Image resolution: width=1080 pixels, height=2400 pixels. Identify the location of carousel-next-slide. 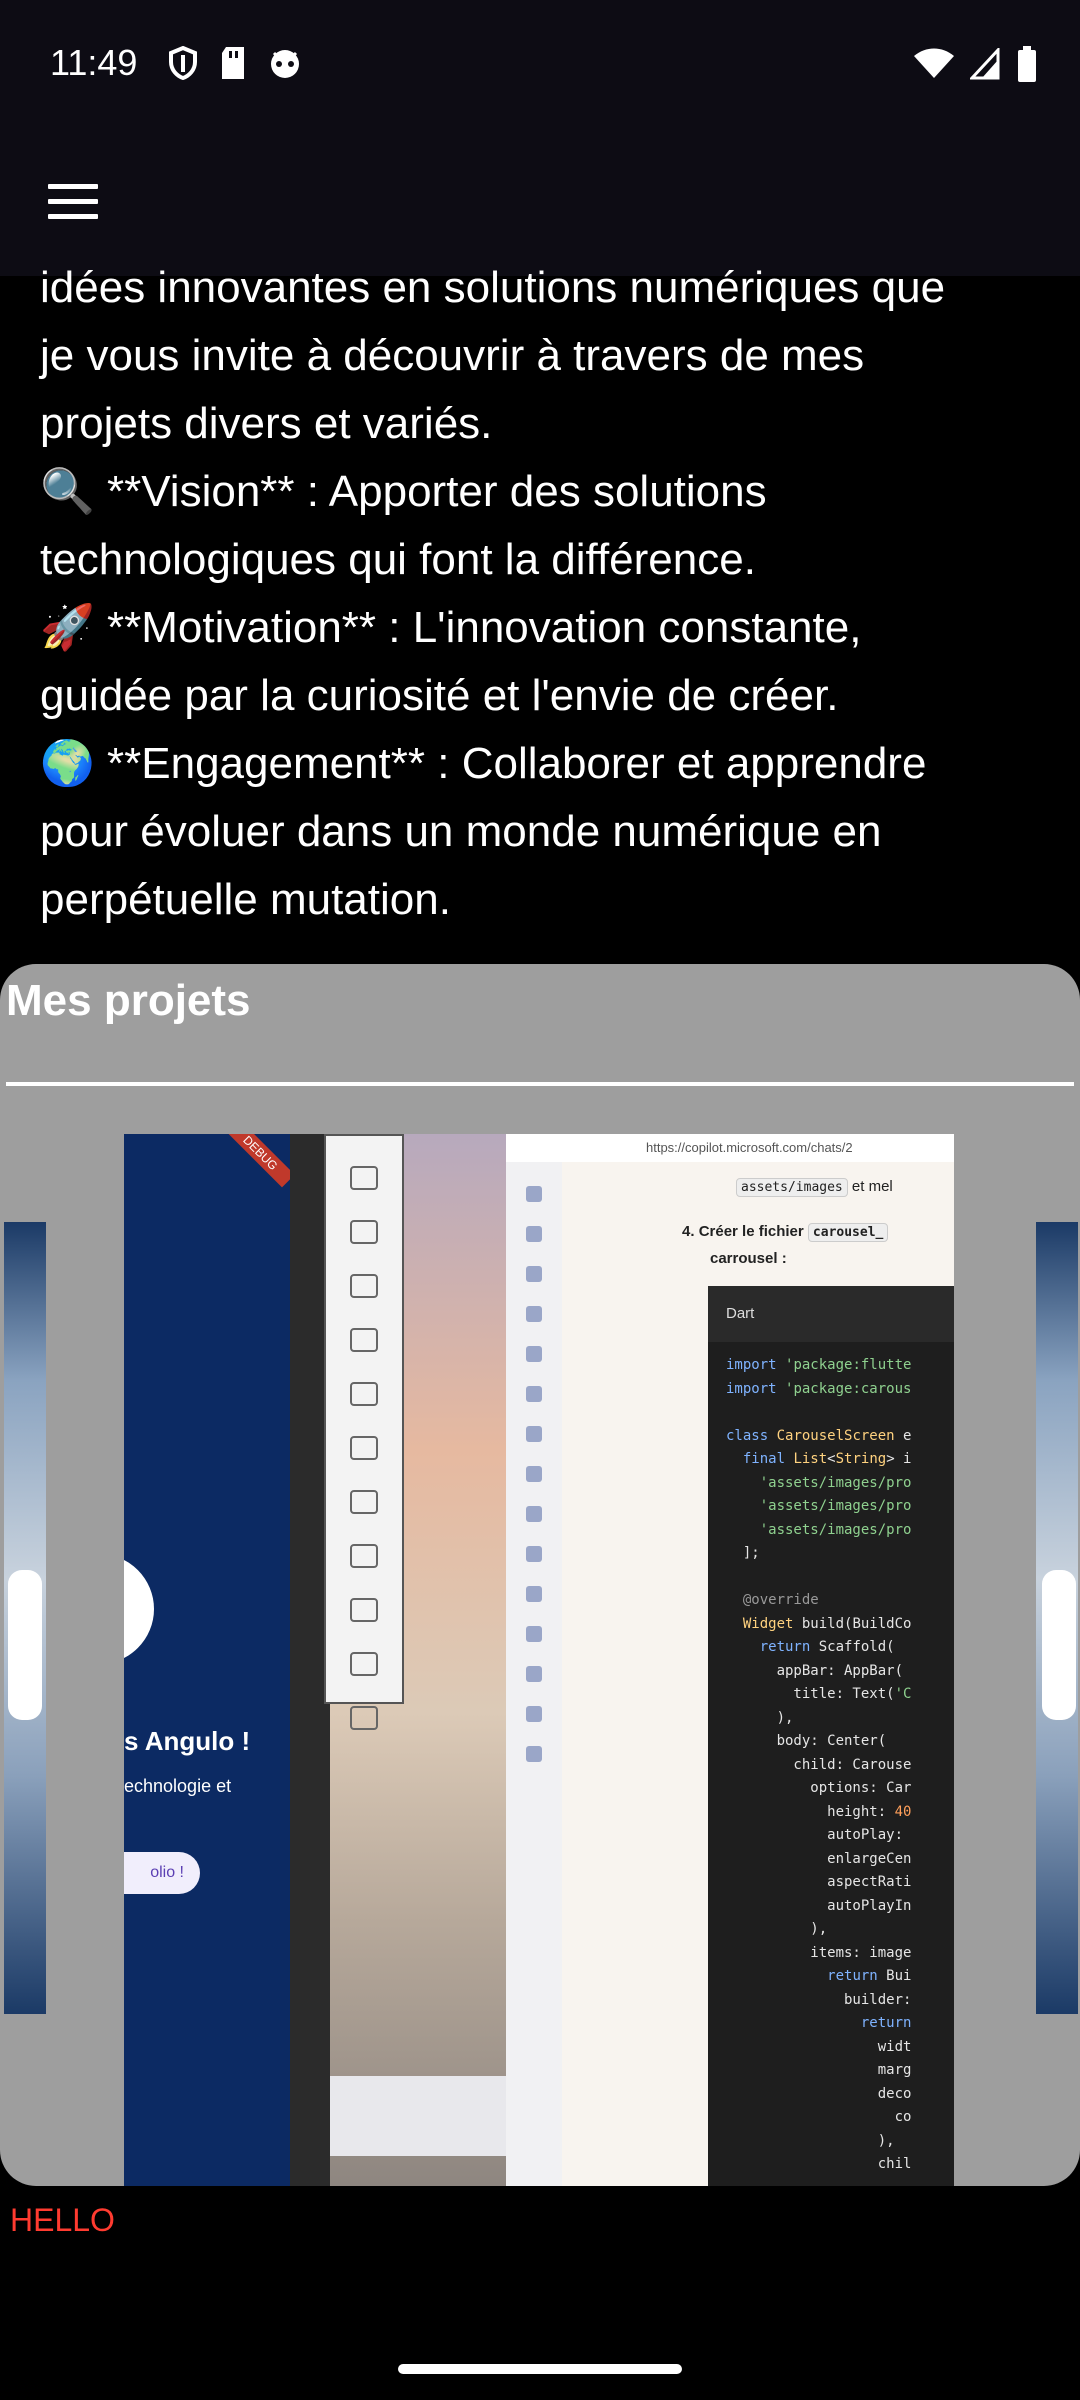
(1057, 1618).